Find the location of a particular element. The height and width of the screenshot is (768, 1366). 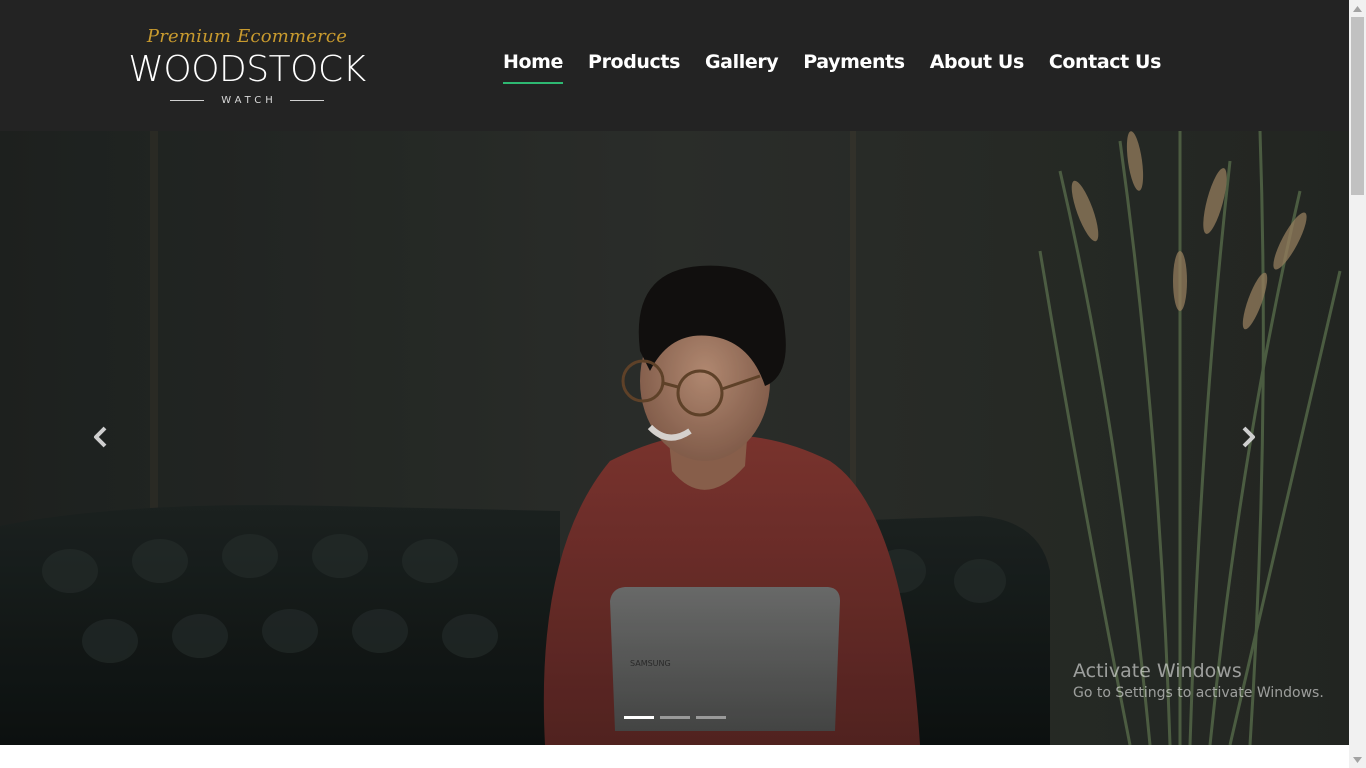

scroll-up-button is located at coordinates (1357, 8).